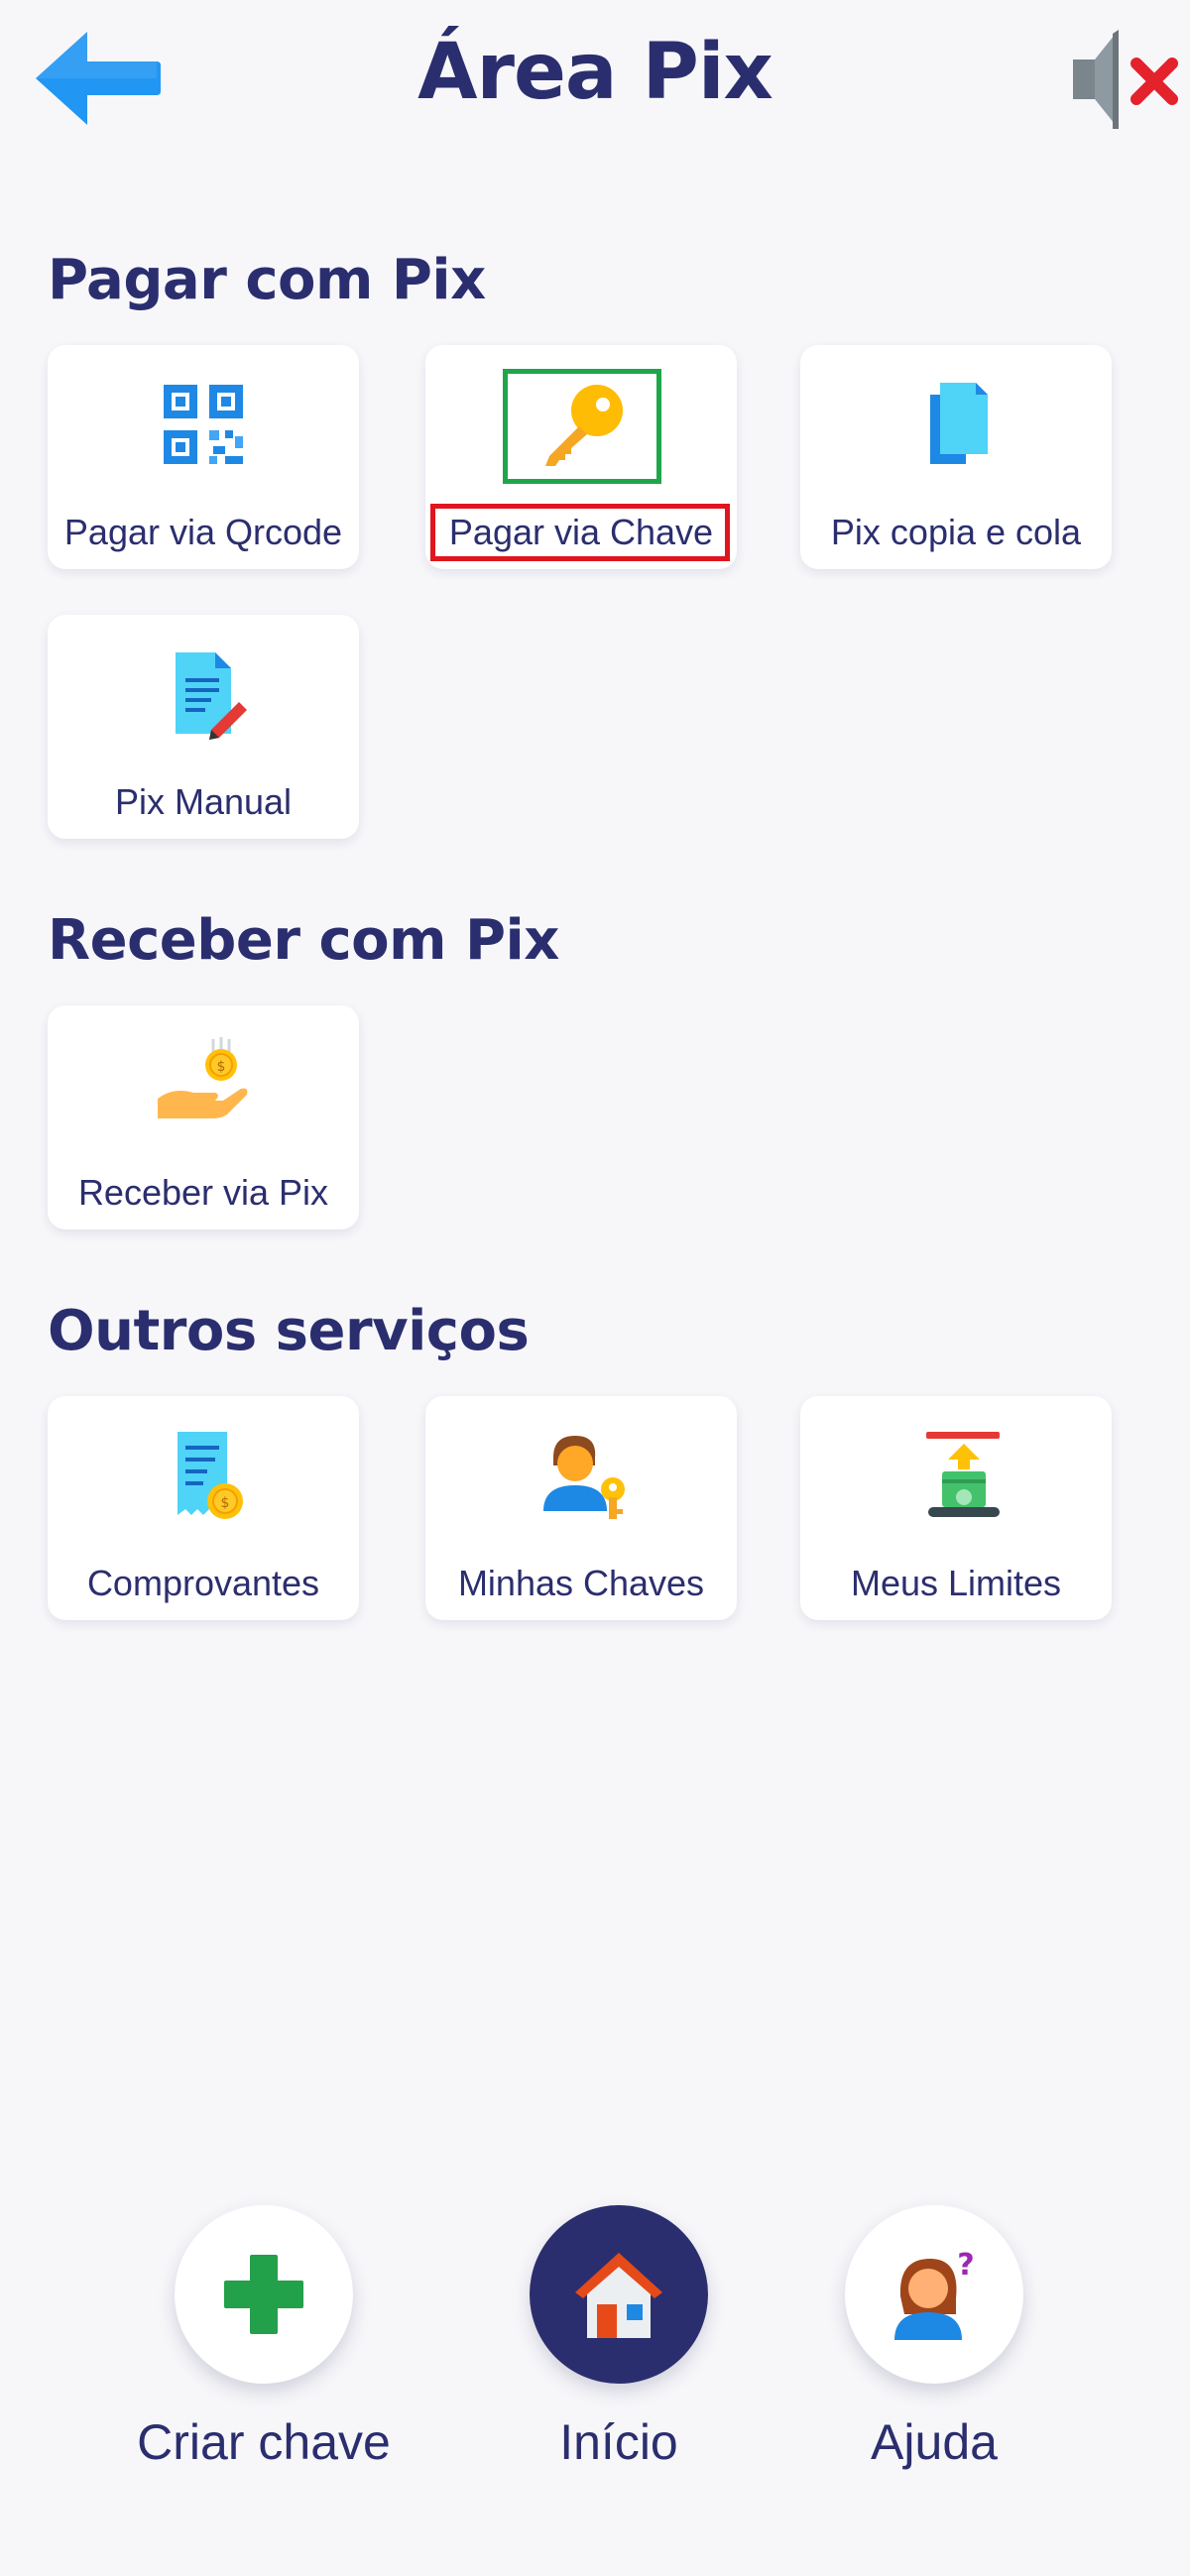 This screenshot has width=1190, height=2576. Describe the element at coordinates (203, 424) in the screenshot. I see `qrcode-icon` at that location.